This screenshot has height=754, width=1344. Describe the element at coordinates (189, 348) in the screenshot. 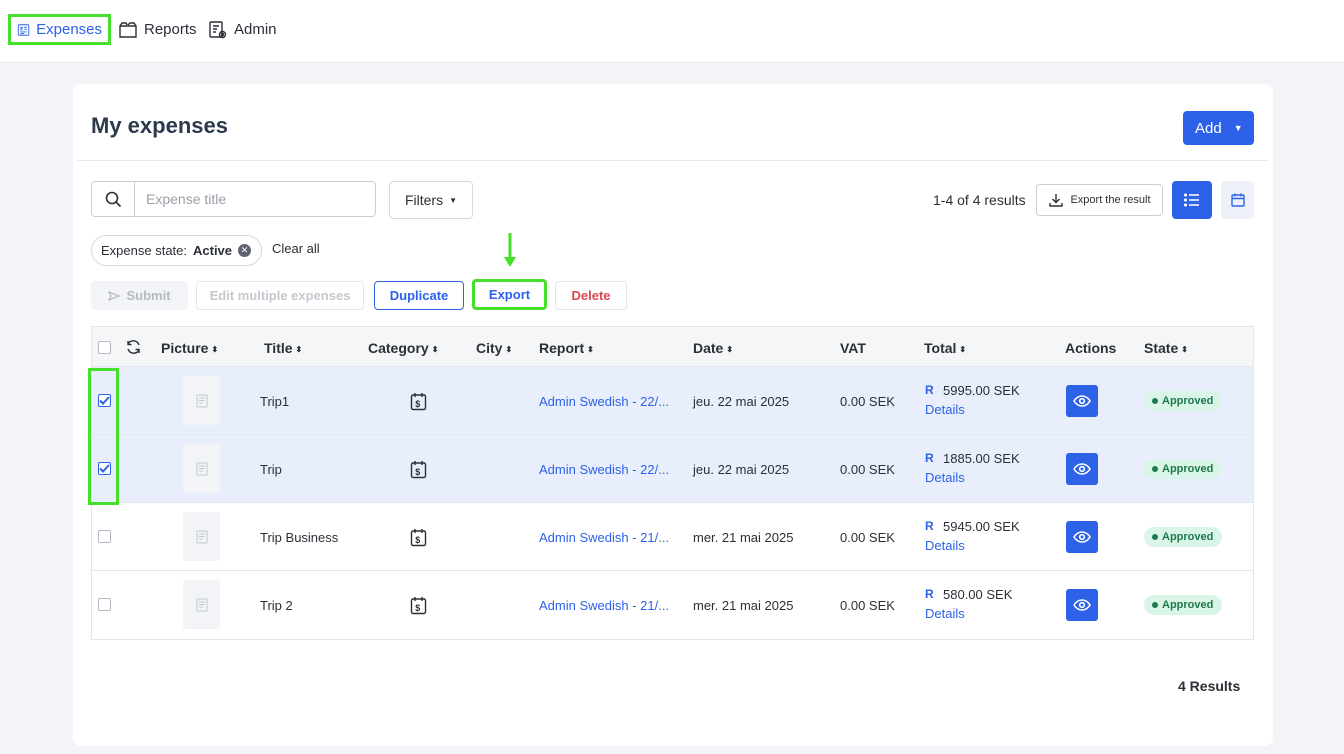

I see `column-header-picture: Picture ⬍` at that location.